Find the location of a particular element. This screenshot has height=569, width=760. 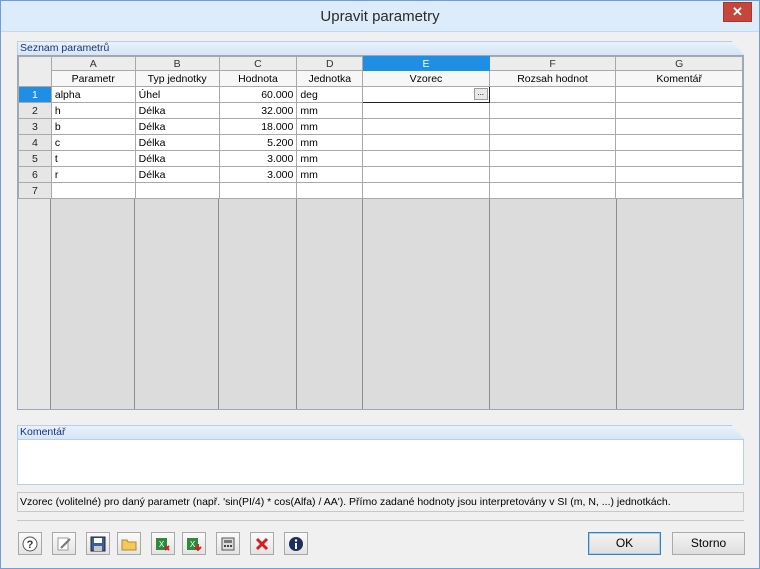

cancel-button: Storno is located at coordinates (708, 543).